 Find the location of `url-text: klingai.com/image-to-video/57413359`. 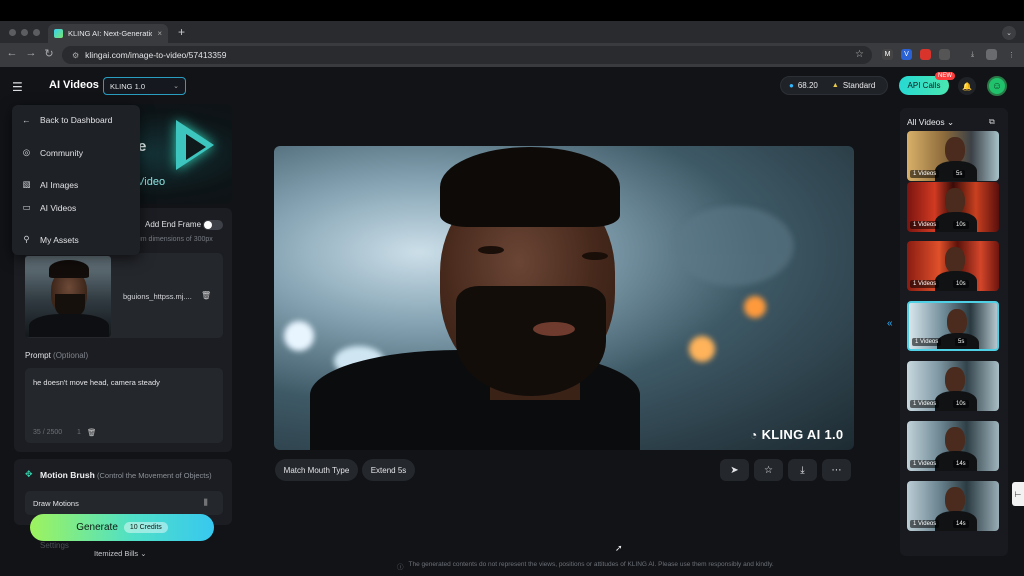

url-text: klingai.com/image-to-video/57413359 is located at coordinates (156, 55).